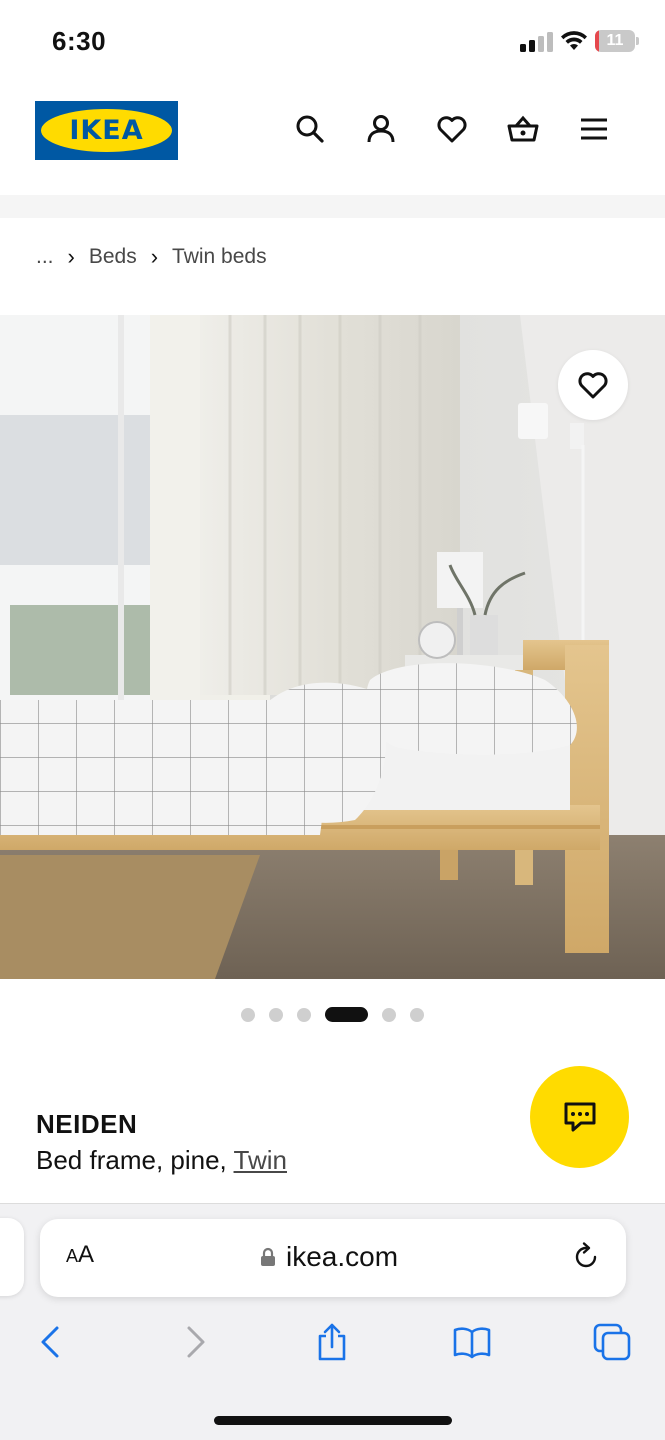  What do you see at coordinates (12, 1257) in the screenshot?
I see `previous-tab-preview` at bounding box center [12, 1257].